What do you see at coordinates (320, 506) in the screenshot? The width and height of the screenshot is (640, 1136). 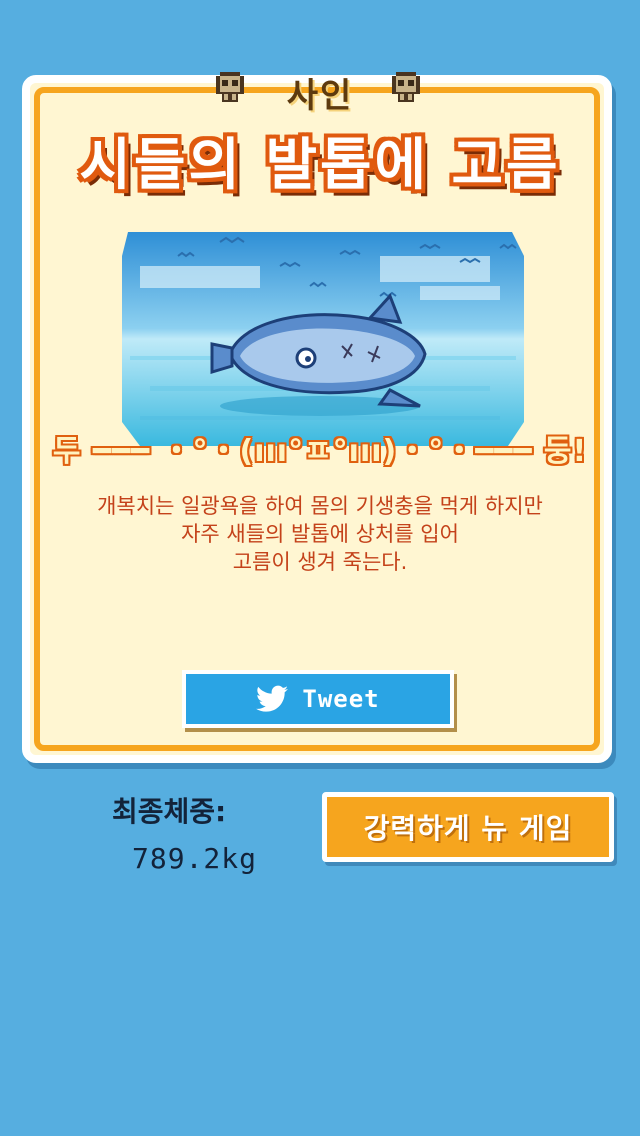 I see `description-line: 개복치는 일광욕을 하여 몸의 기생충을 먹게 하지만` at bounding box center [320, 506].